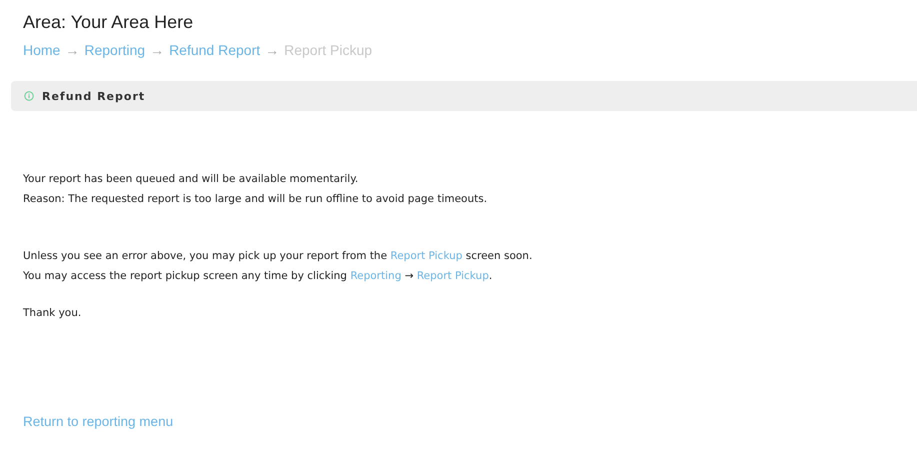 Image resolution: width=917 pixels, height=454 pixels. Describe the element at coordinates (278, 256) in the screenshot. I see `message-text: Unless you see an error above, you may pick up your report from the Report Pickup screen soon.` at that location.